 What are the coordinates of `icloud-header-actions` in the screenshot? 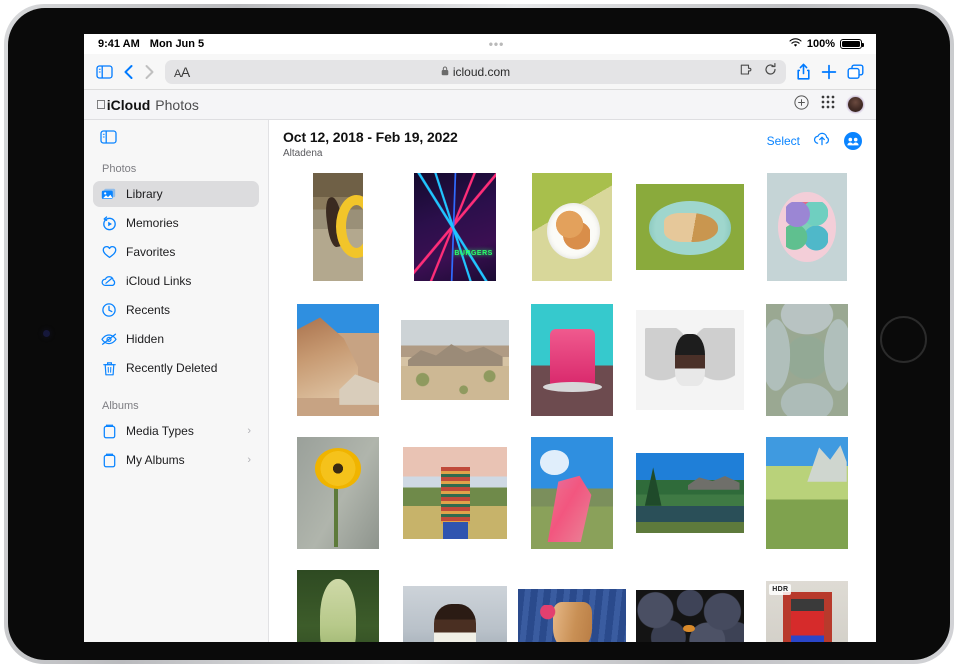 It's located at (829, 104).